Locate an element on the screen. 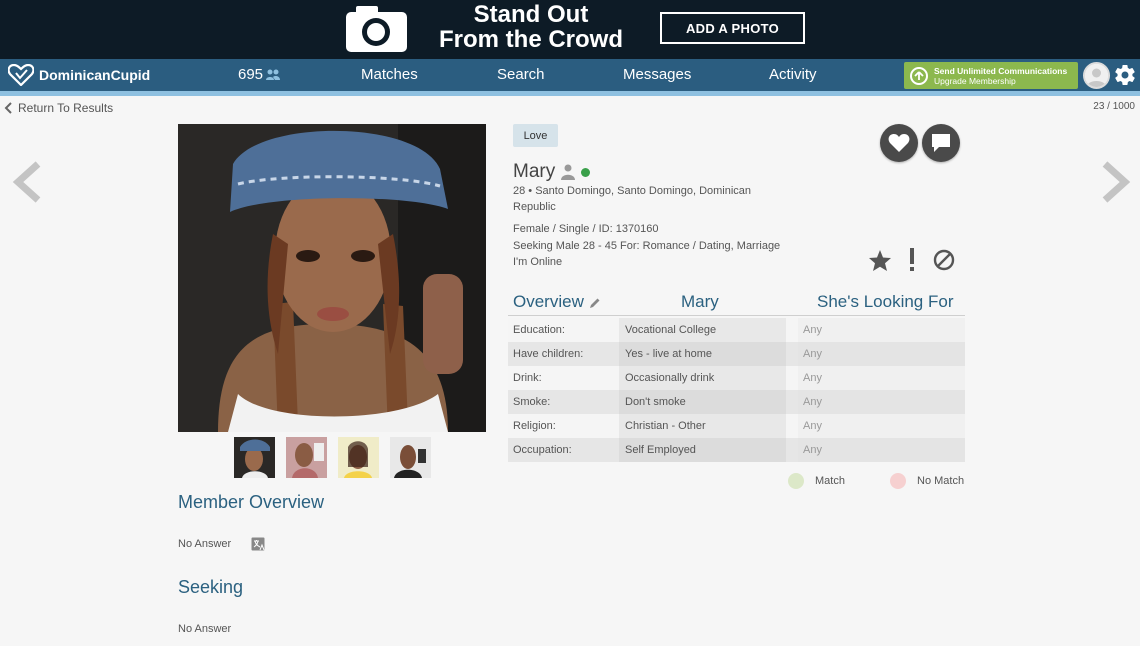  member-overview-title: Member Overview is located at coordinates (251, 502).